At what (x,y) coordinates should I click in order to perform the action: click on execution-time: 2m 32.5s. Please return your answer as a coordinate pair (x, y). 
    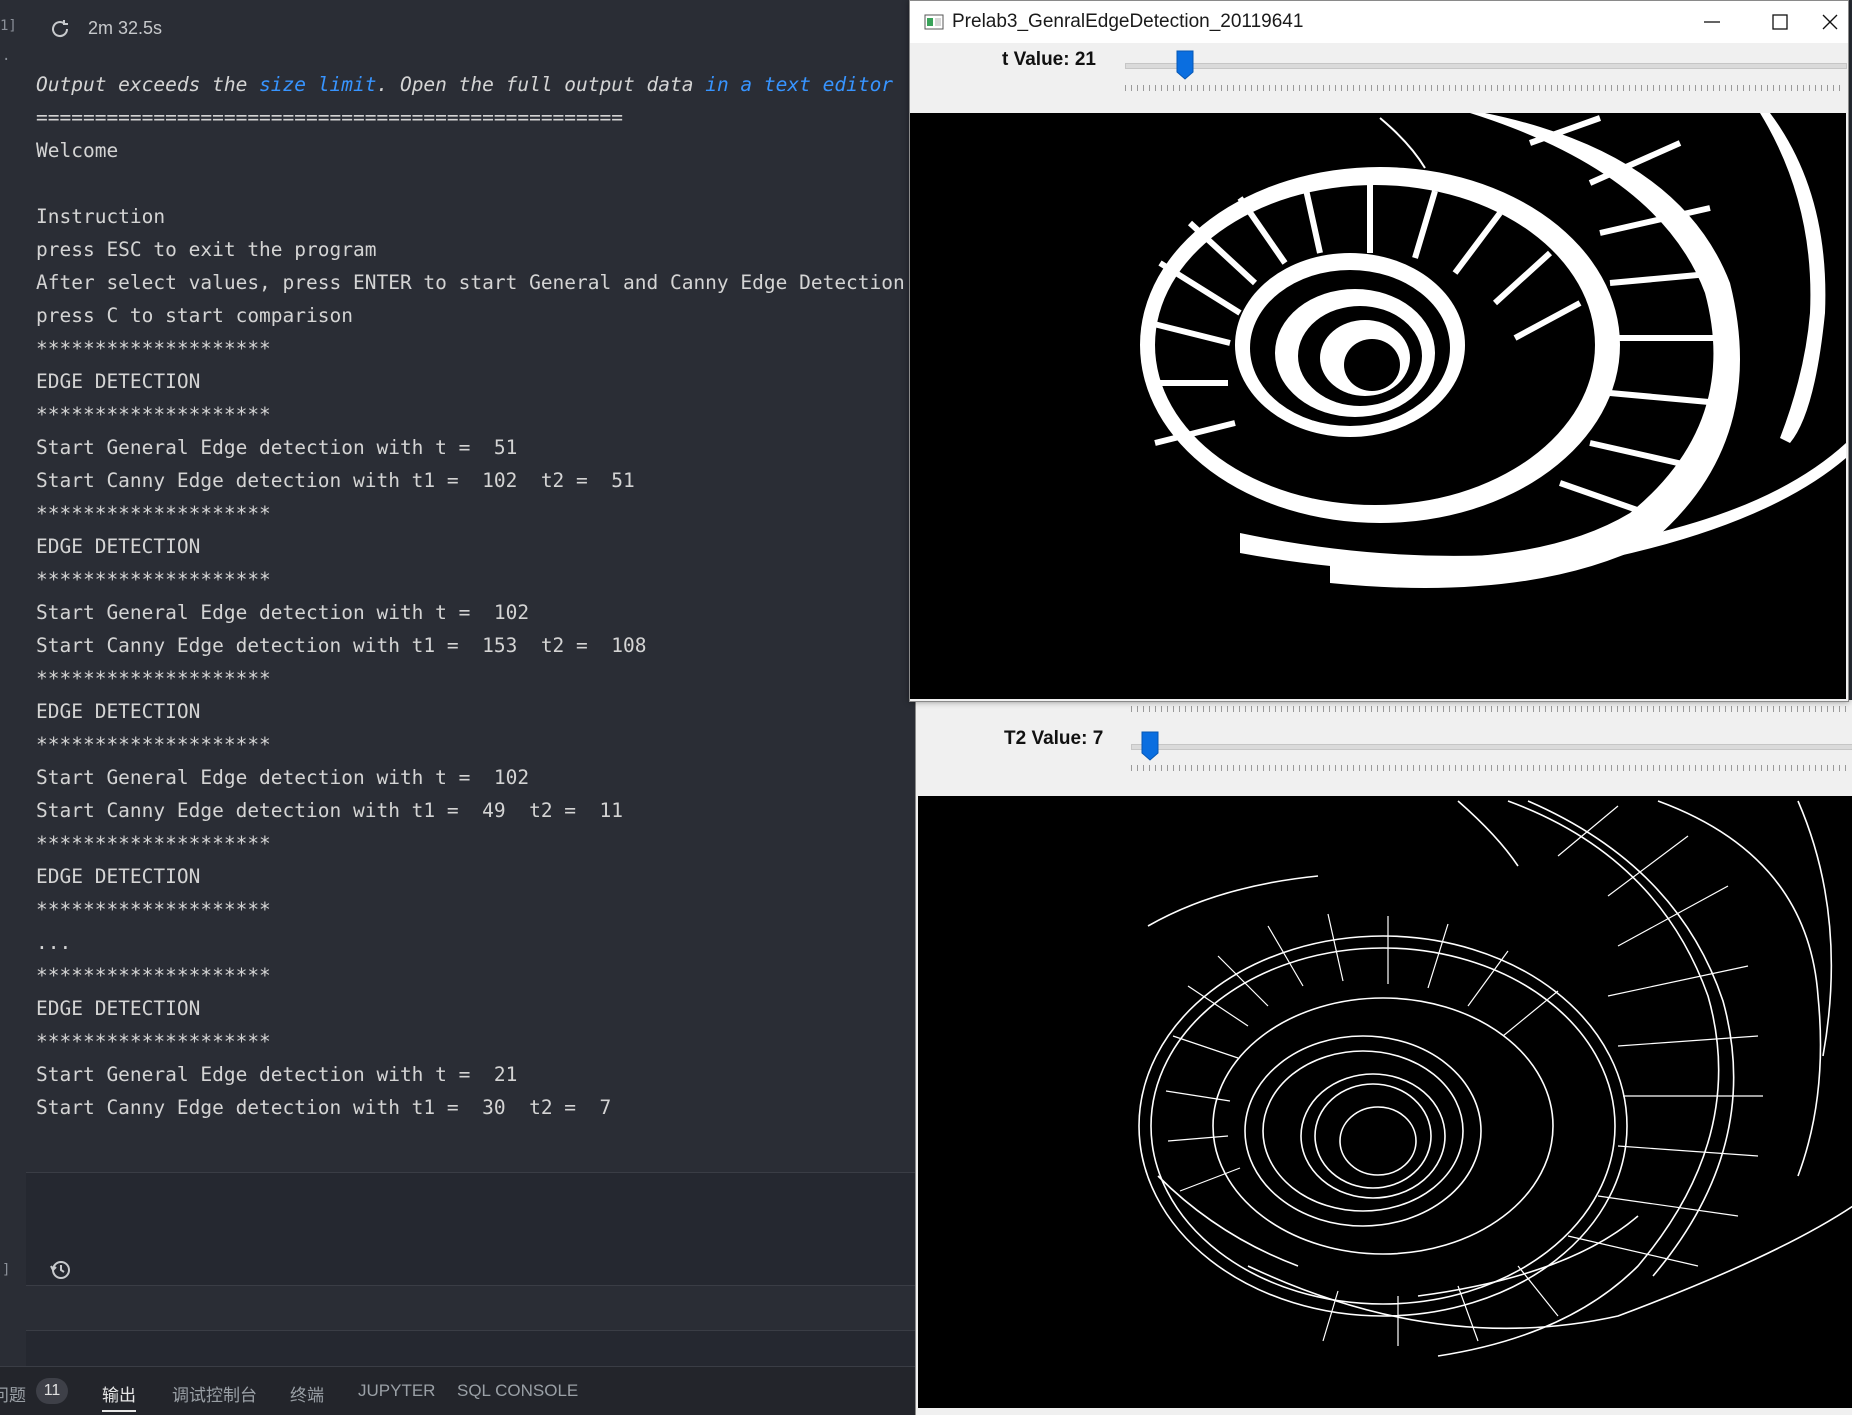
    Looking at the image, I should click on (125, 28).